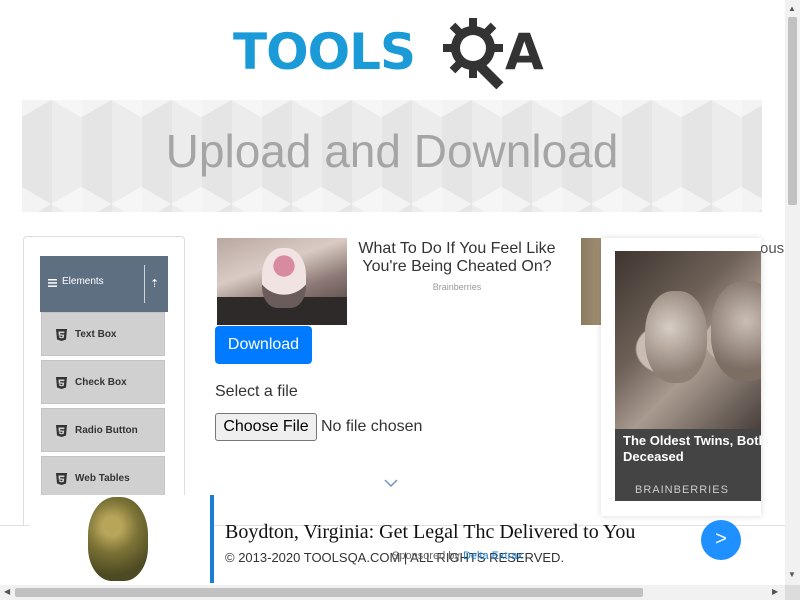 This screenshot has height=600, width=800. I want to click on ad-thumbnail, so click(282, 281).